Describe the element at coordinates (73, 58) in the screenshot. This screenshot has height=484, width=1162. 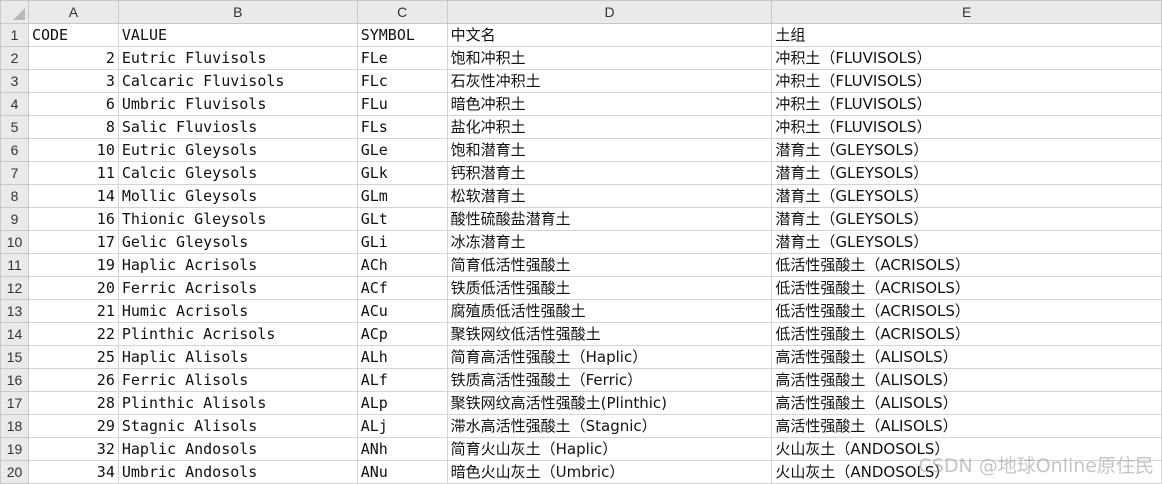
I see `cell-a: 2` at that location.